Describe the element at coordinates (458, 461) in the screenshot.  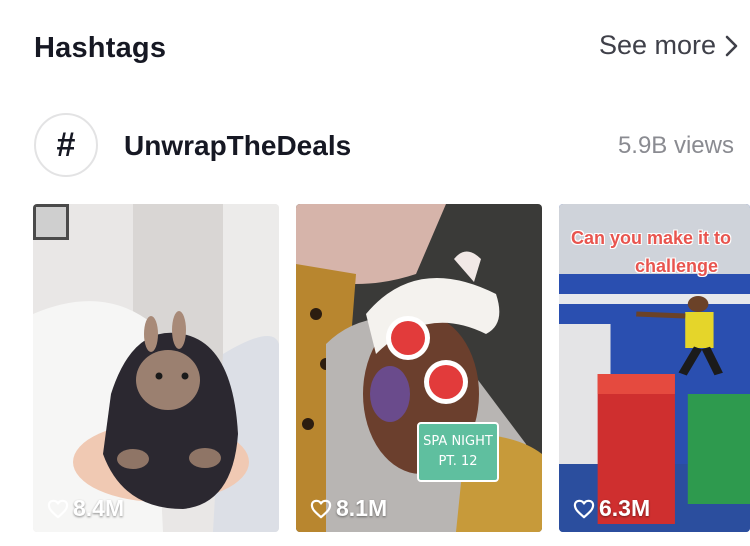
I see `sticker-line-2: PT. 12` at that location.